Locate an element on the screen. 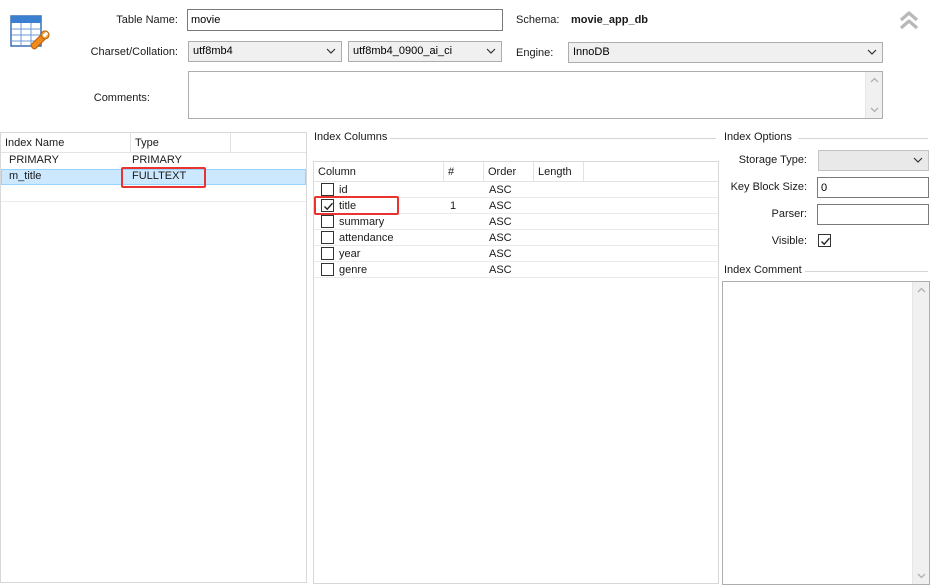 This screenshot has width=933, height=588. index-type-column-header: Type is located at coordinates (181, 143).